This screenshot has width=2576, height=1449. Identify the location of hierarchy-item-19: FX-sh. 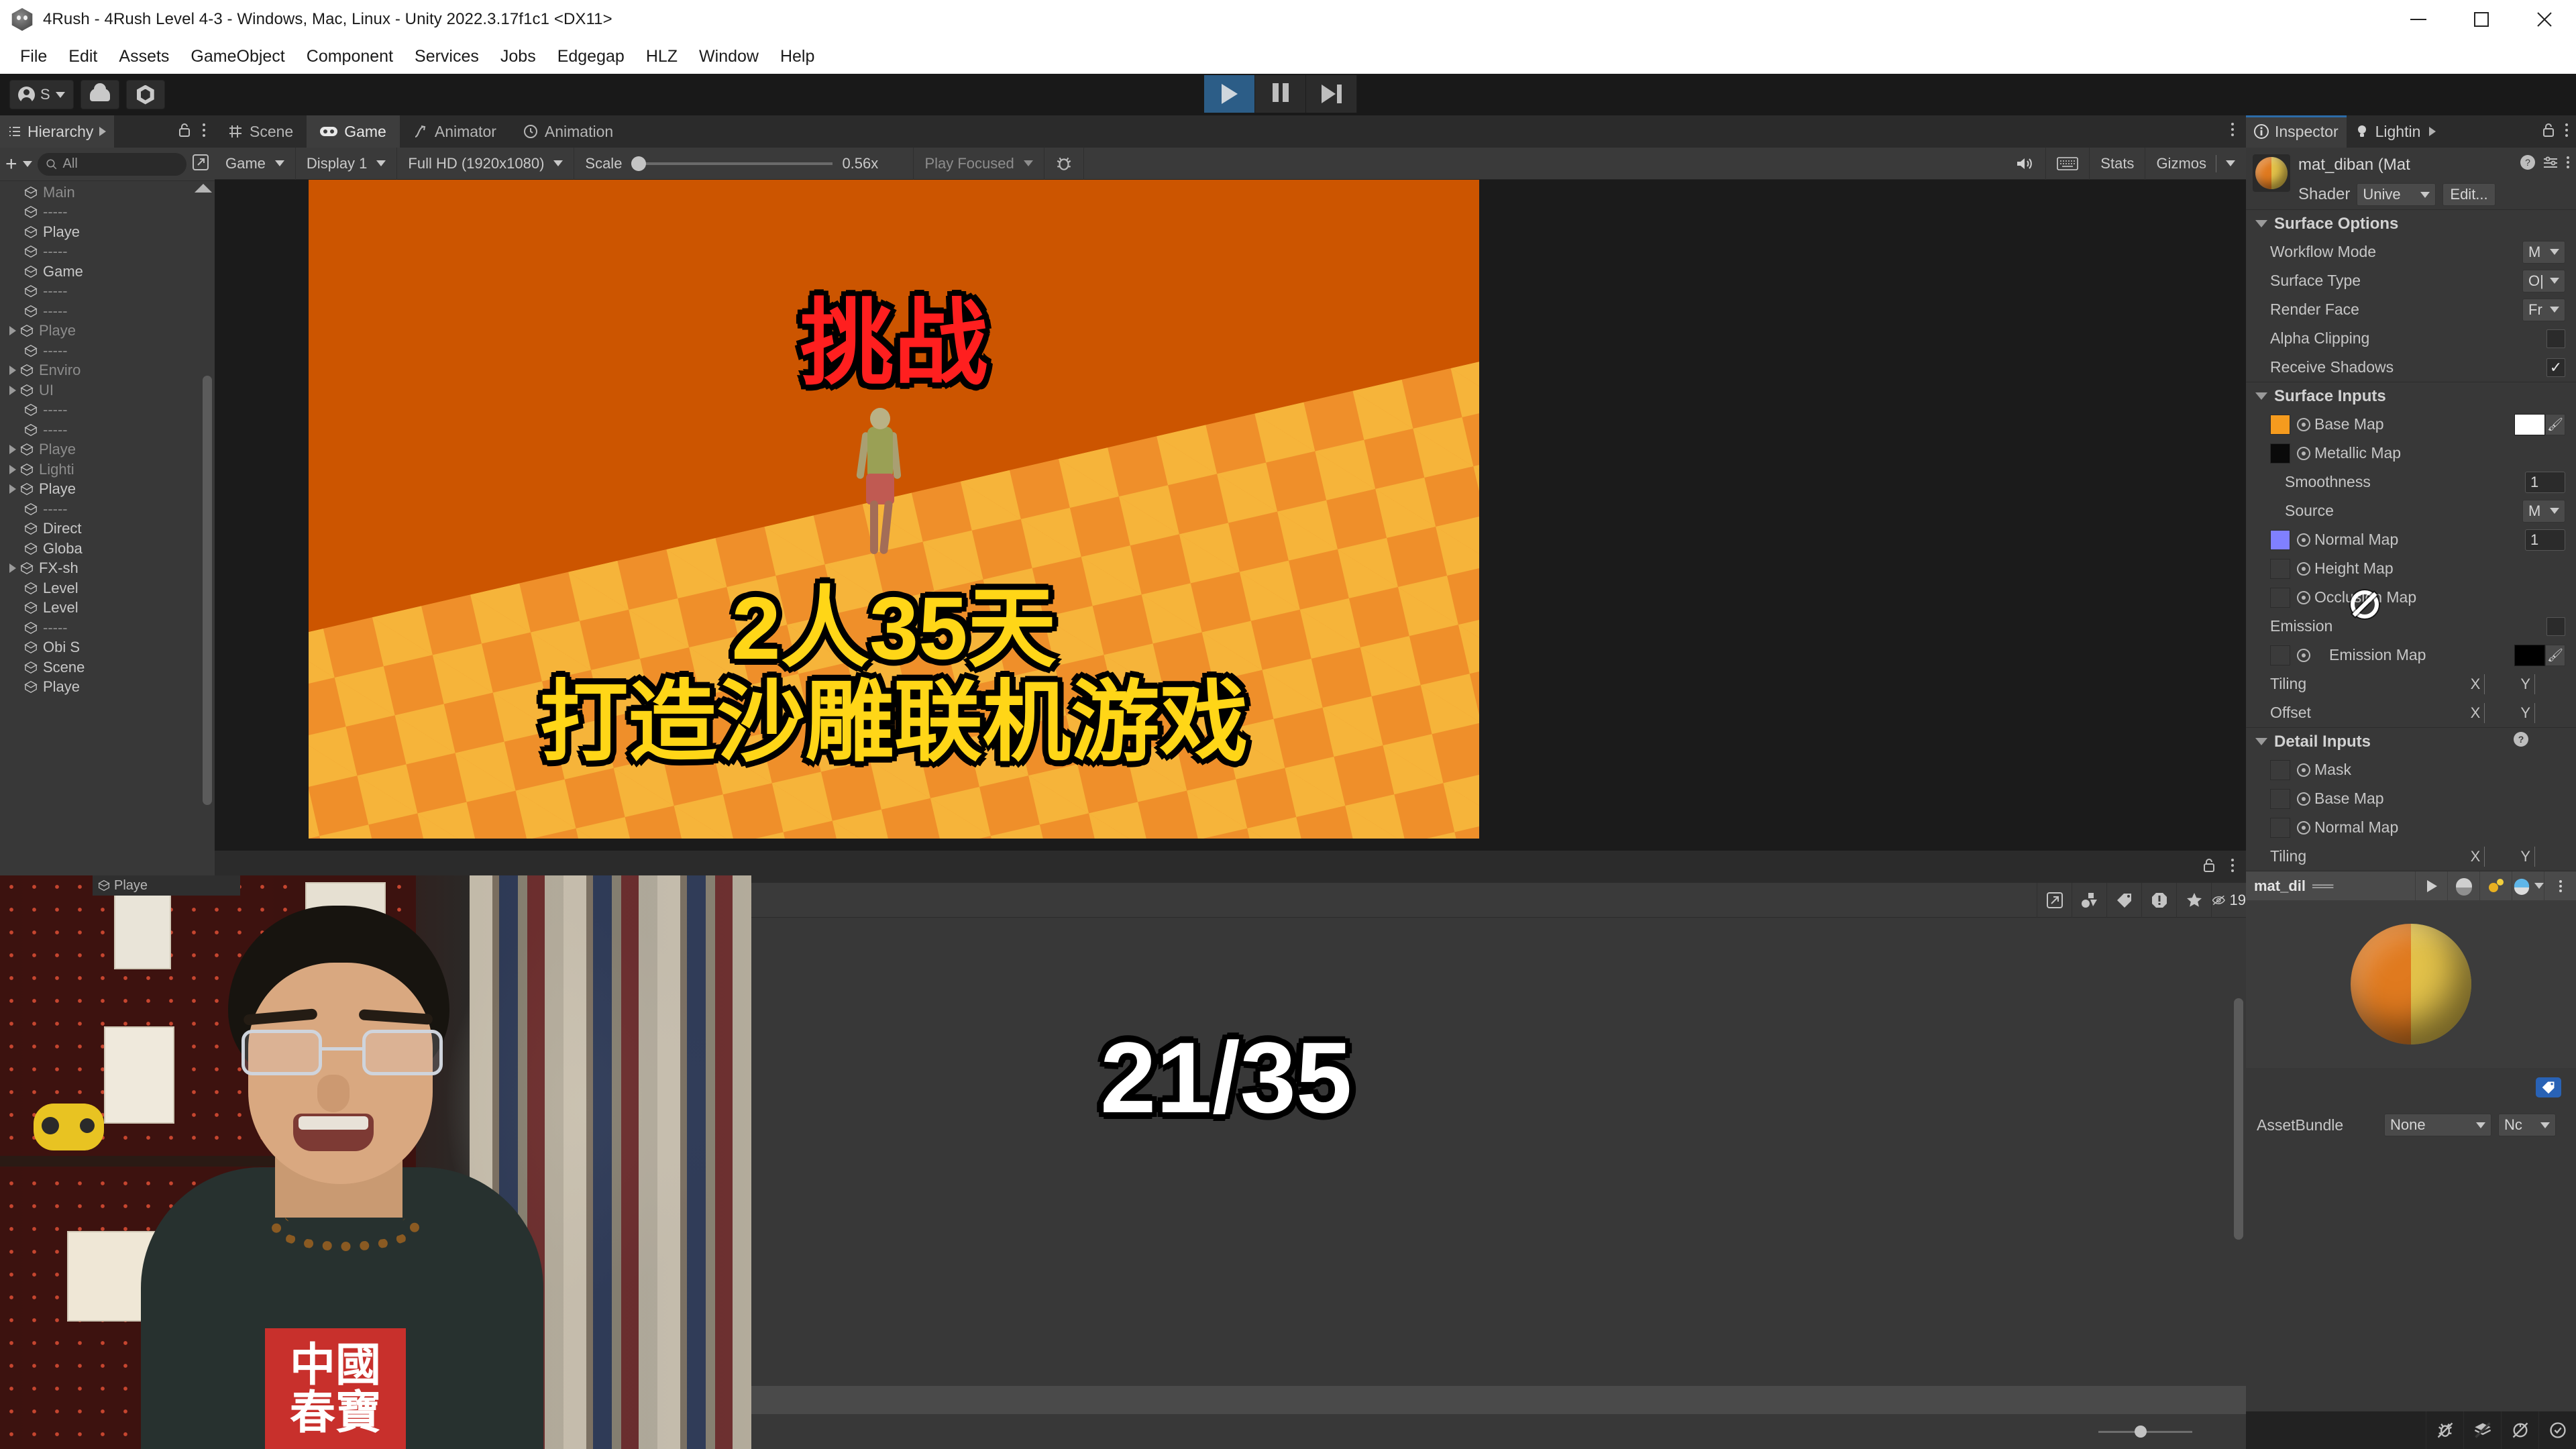
(107, 569).